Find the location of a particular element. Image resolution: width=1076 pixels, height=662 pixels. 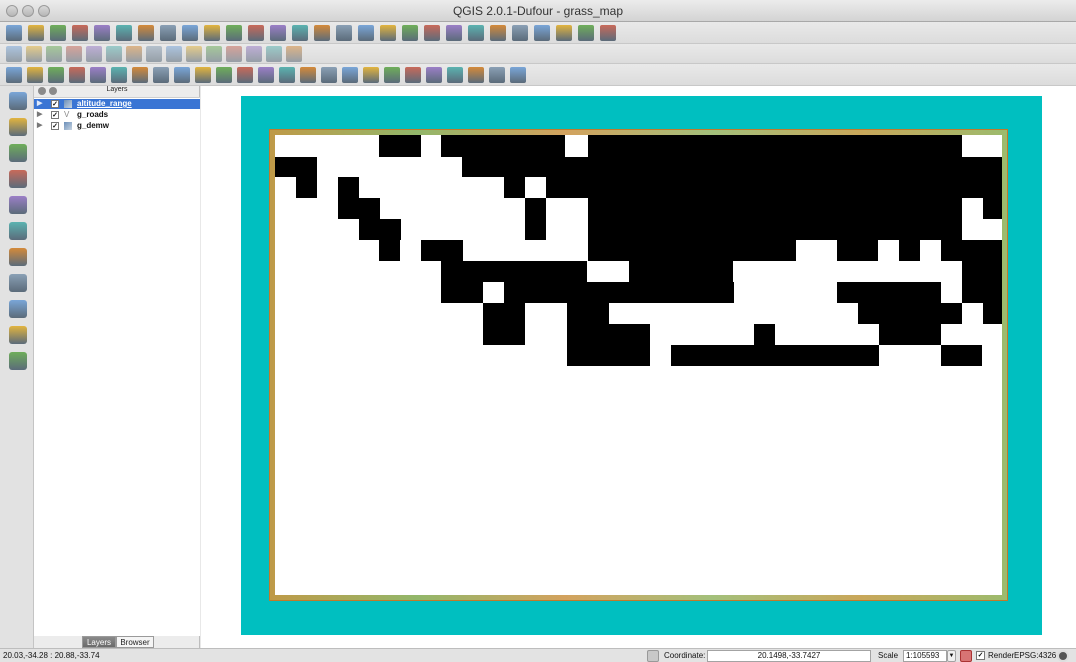

remove-layer-icon is located at coordinates (18, 361).